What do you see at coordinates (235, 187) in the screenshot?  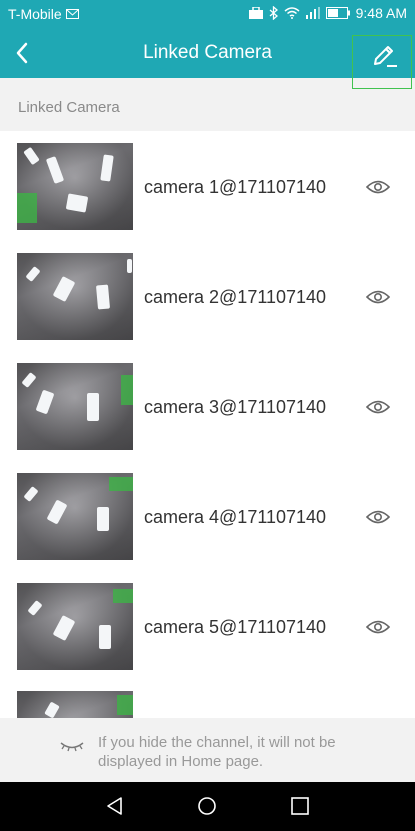 I see `camera-name: camera 1@171107140` at bounding box center [235, 187].